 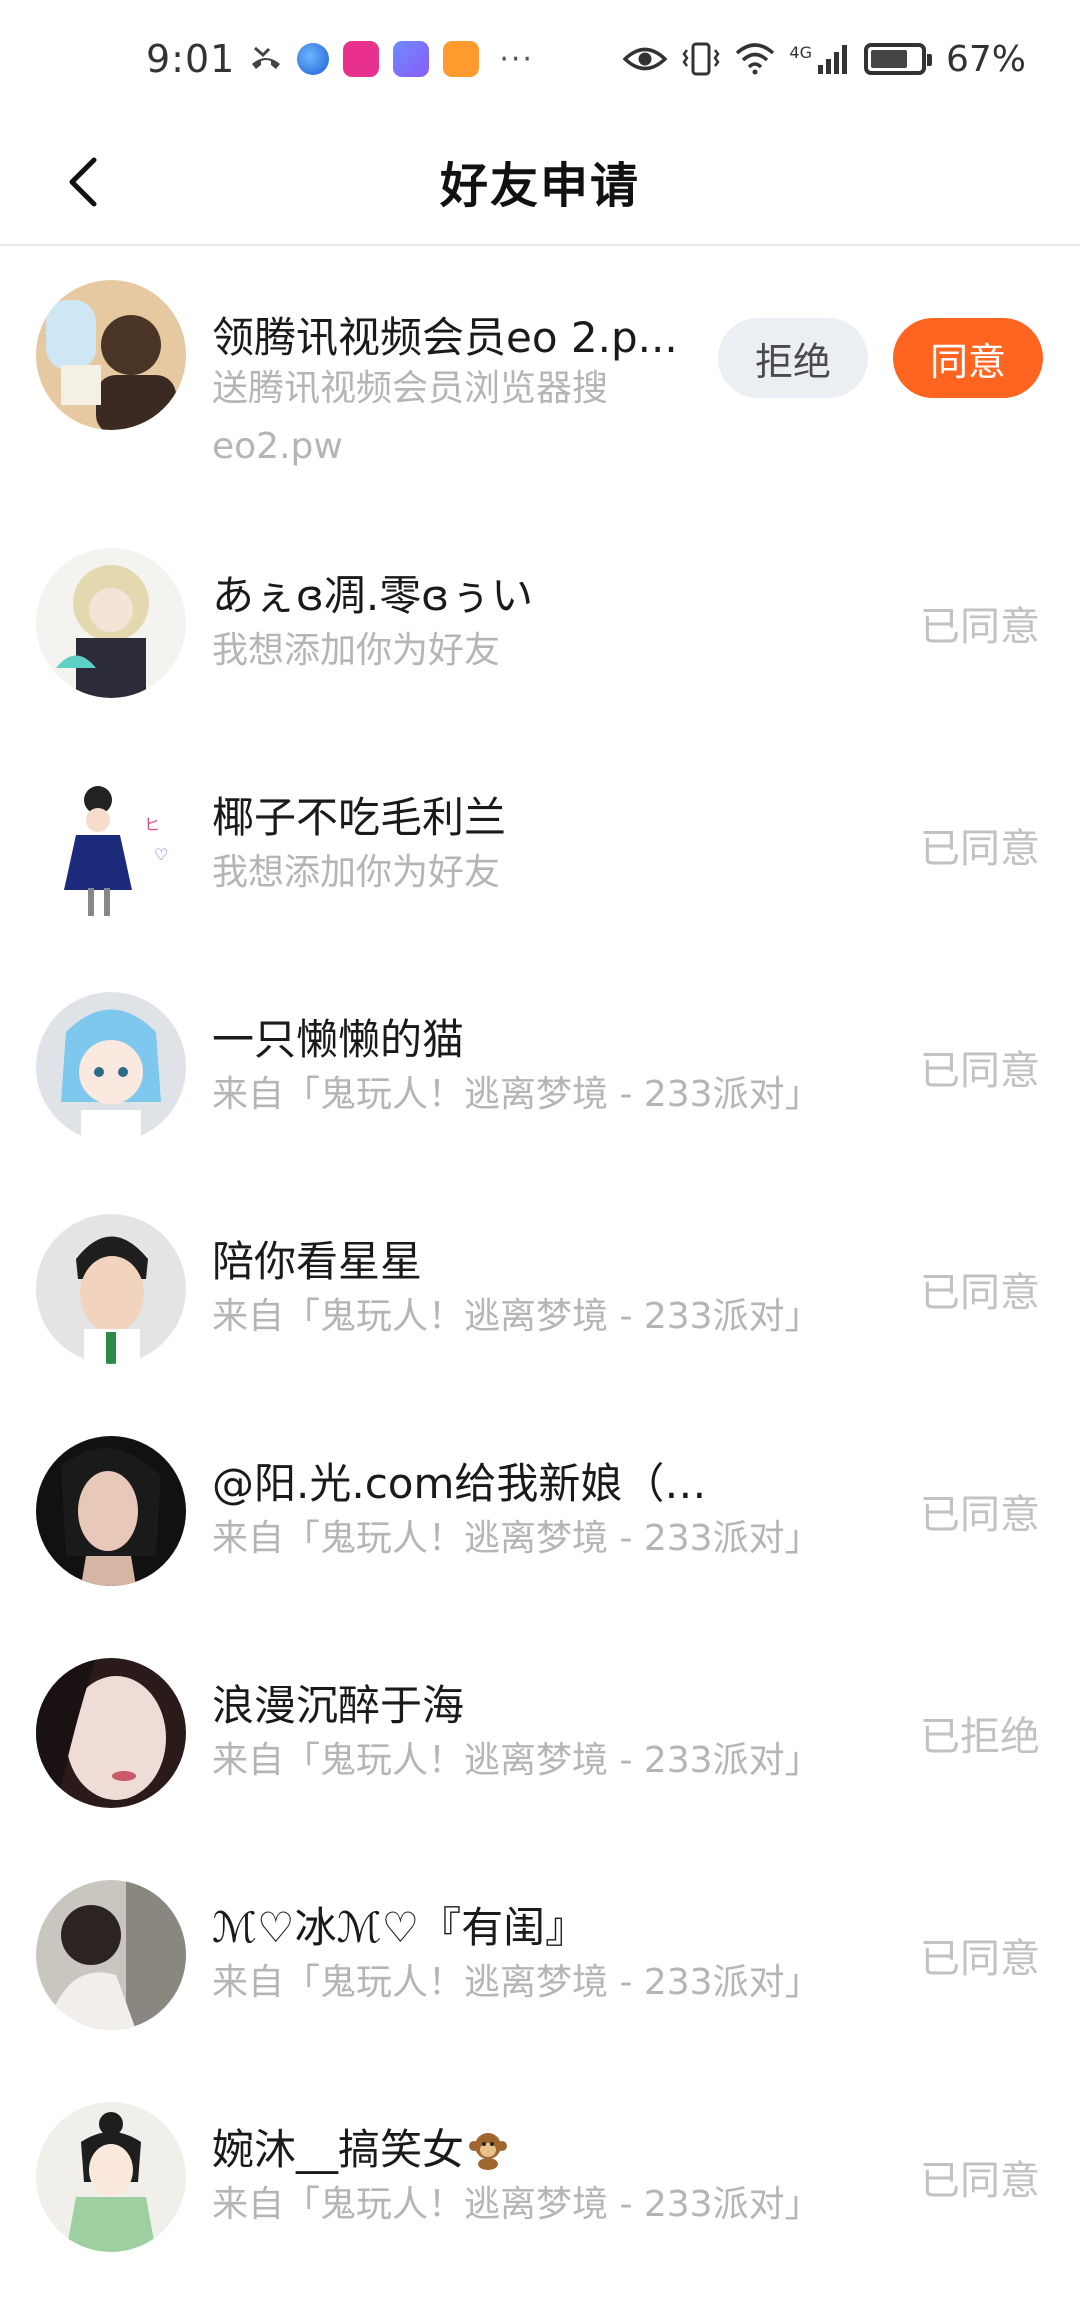 What do you see at coordinates (540, 845) in the screenshot?
I see `list-item: ヒ ♡ 椰子不吃毛利兰 我想添加你为好友 已同意` at bounding box center [540, 845].